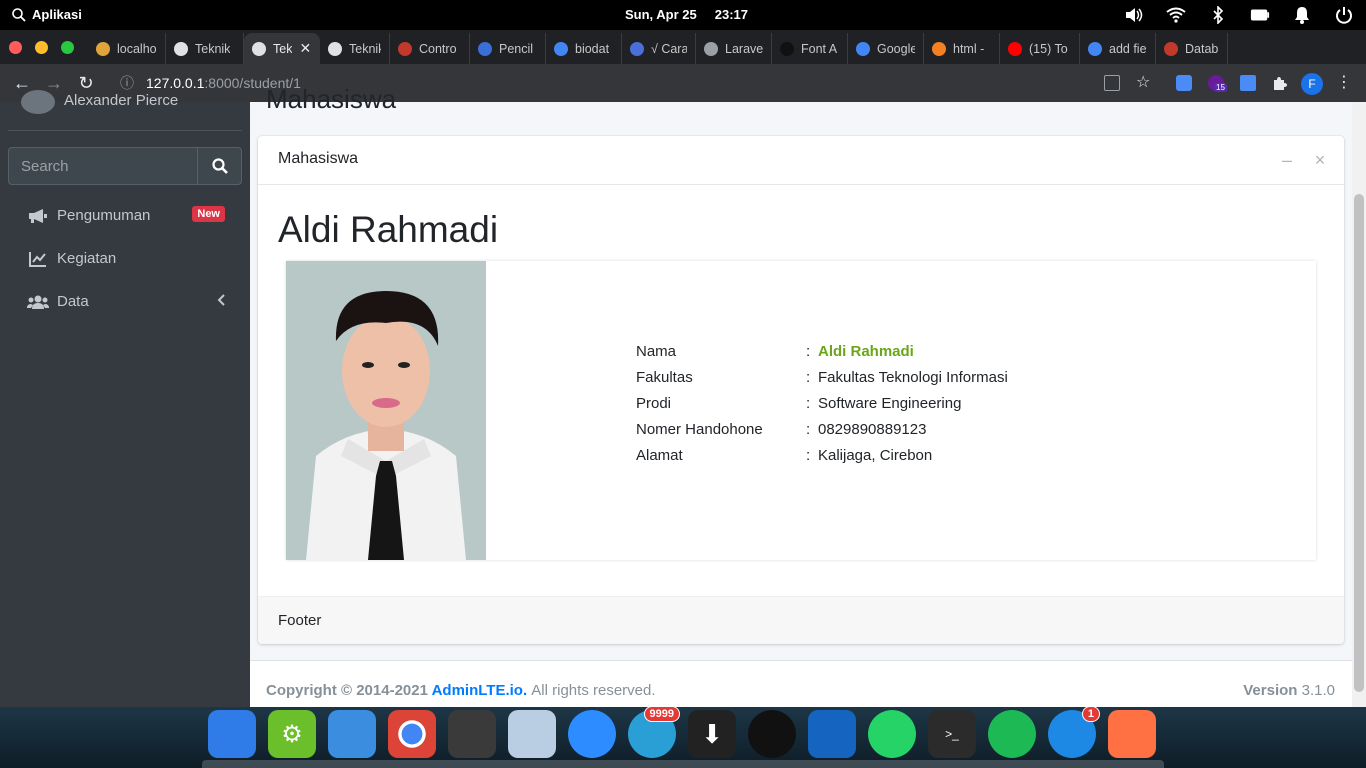 The width and height of the screenshot is (1366, 768). I want to click on search-icon, so click(219, 166).